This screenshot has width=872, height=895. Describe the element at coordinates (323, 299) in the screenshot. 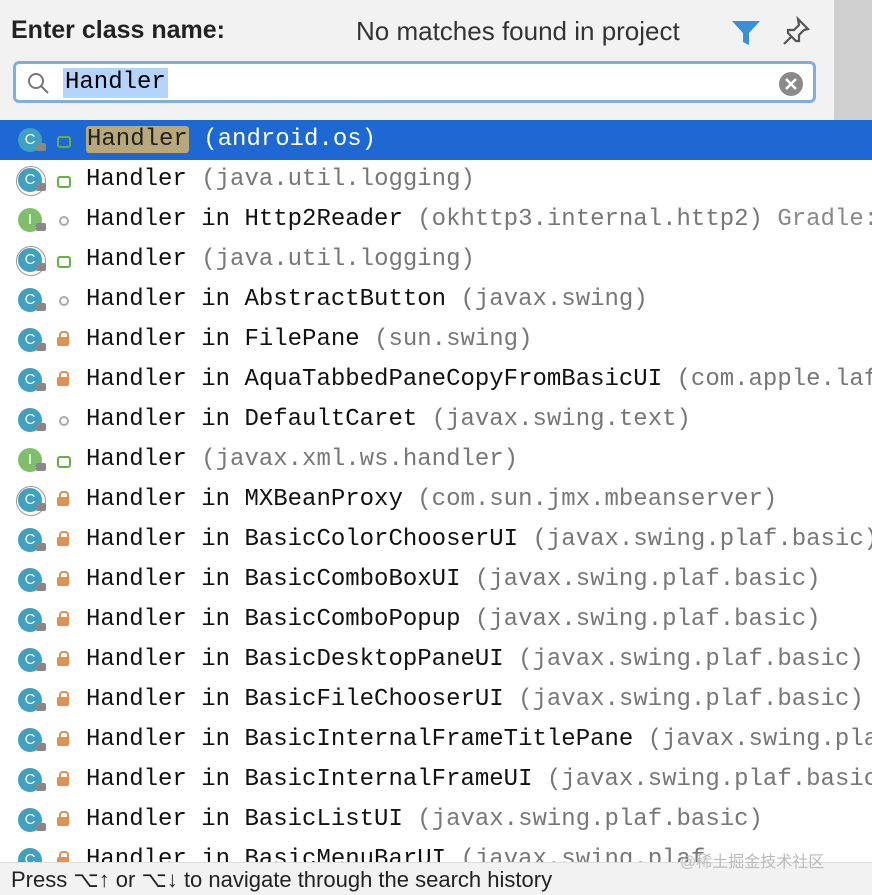

I see `outer-class: in AbstractButton` at that location.